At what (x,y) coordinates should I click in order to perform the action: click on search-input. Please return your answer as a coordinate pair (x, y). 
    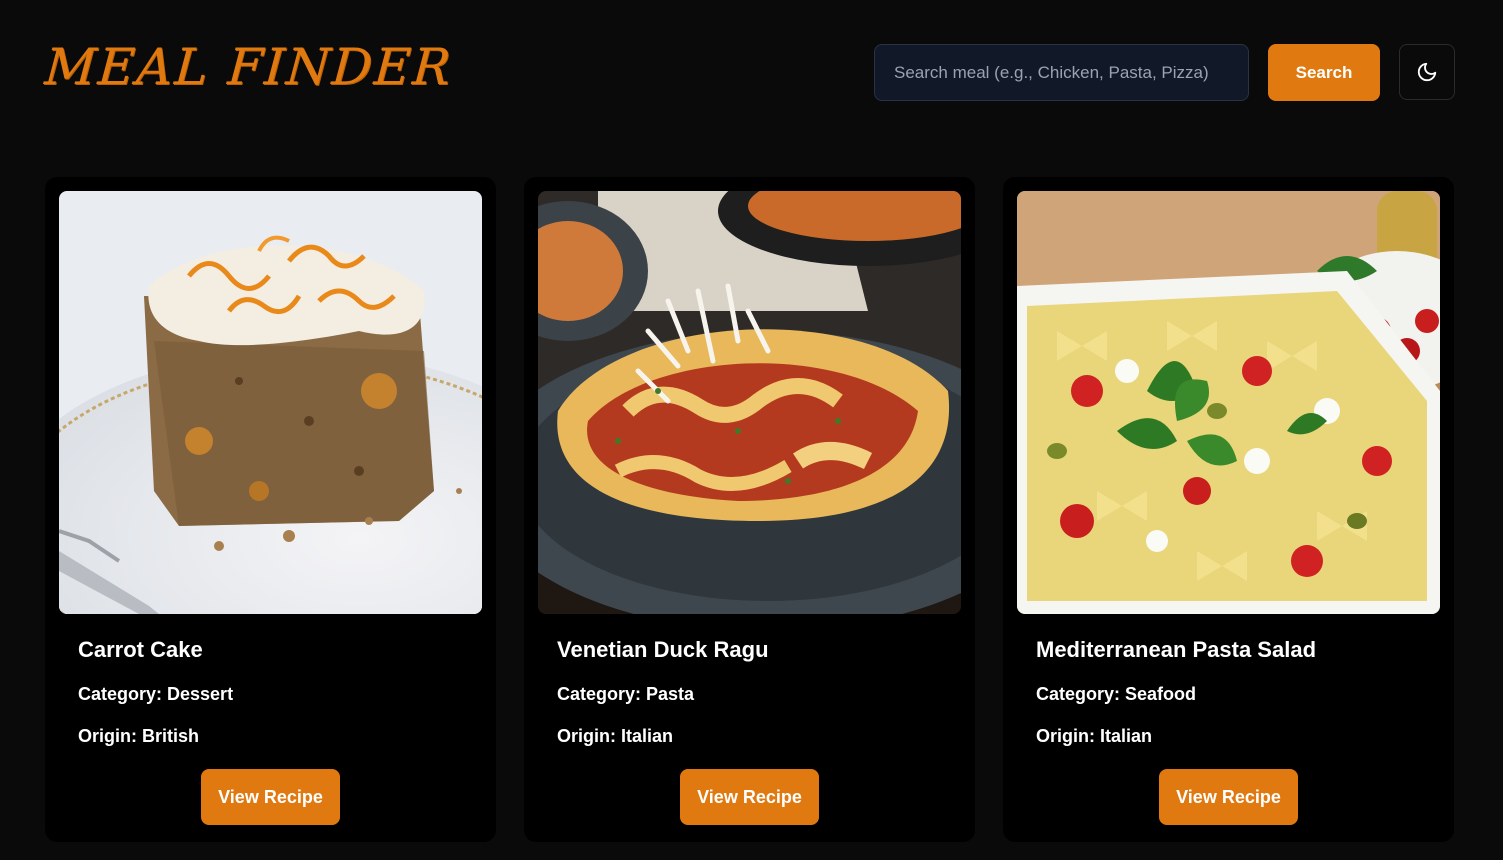
    Looking at the image, I should click on (1061, 72).